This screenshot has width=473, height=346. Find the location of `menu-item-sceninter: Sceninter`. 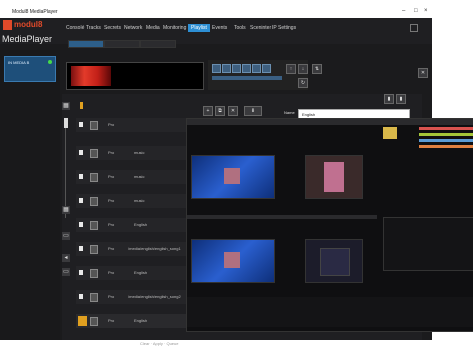

menu-item-sceninter: Sceninter is located at coordinates (260, 28).